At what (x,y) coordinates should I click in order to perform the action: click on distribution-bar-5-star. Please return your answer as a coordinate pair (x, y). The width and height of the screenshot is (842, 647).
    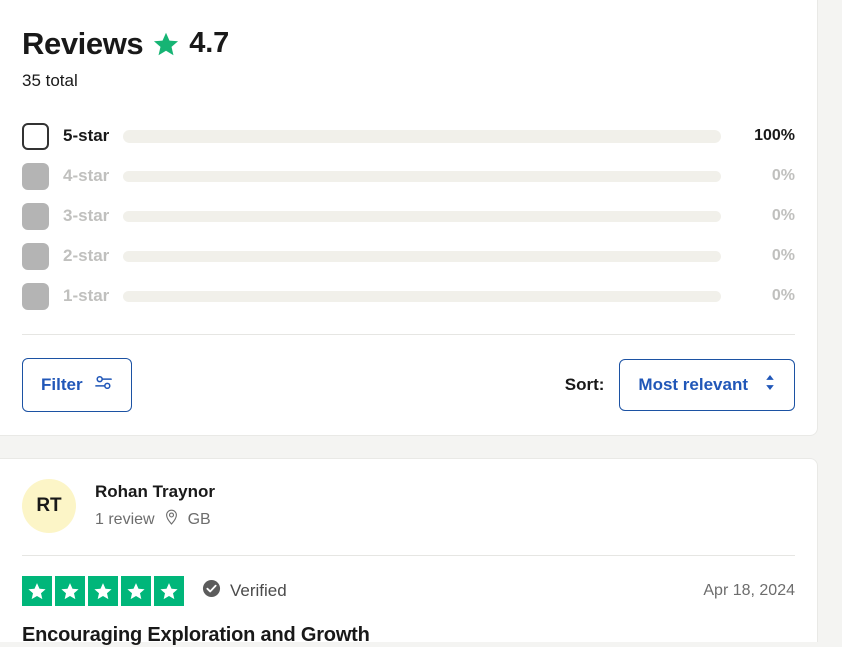
    Looking at the image, I should click on (422, 136).